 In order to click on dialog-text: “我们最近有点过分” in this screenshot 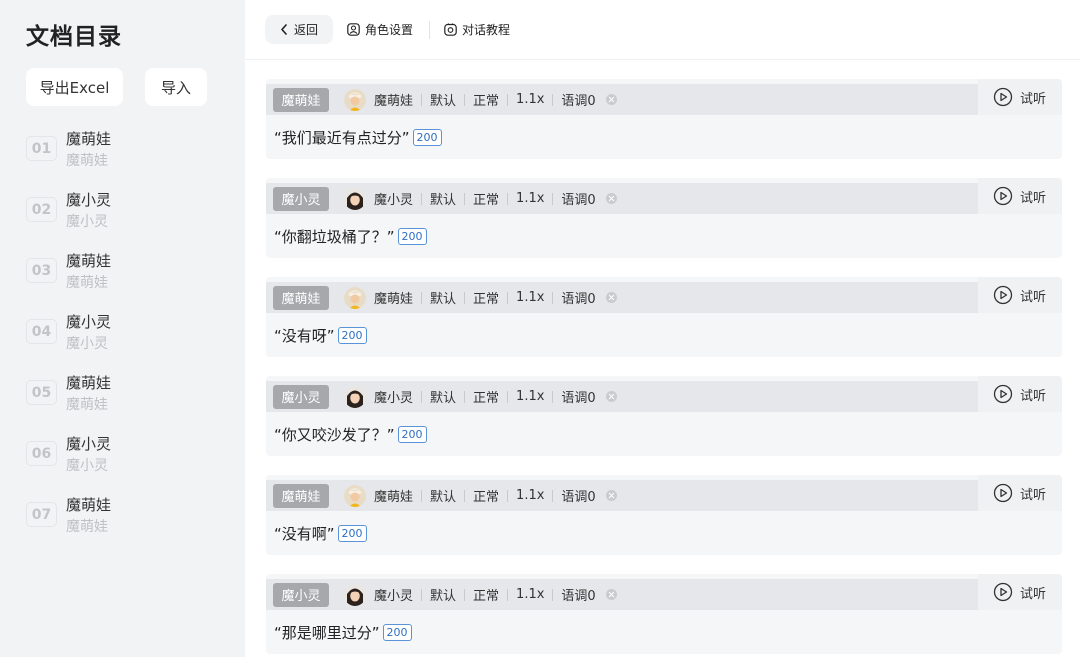, I will do `click(342, 137)`.